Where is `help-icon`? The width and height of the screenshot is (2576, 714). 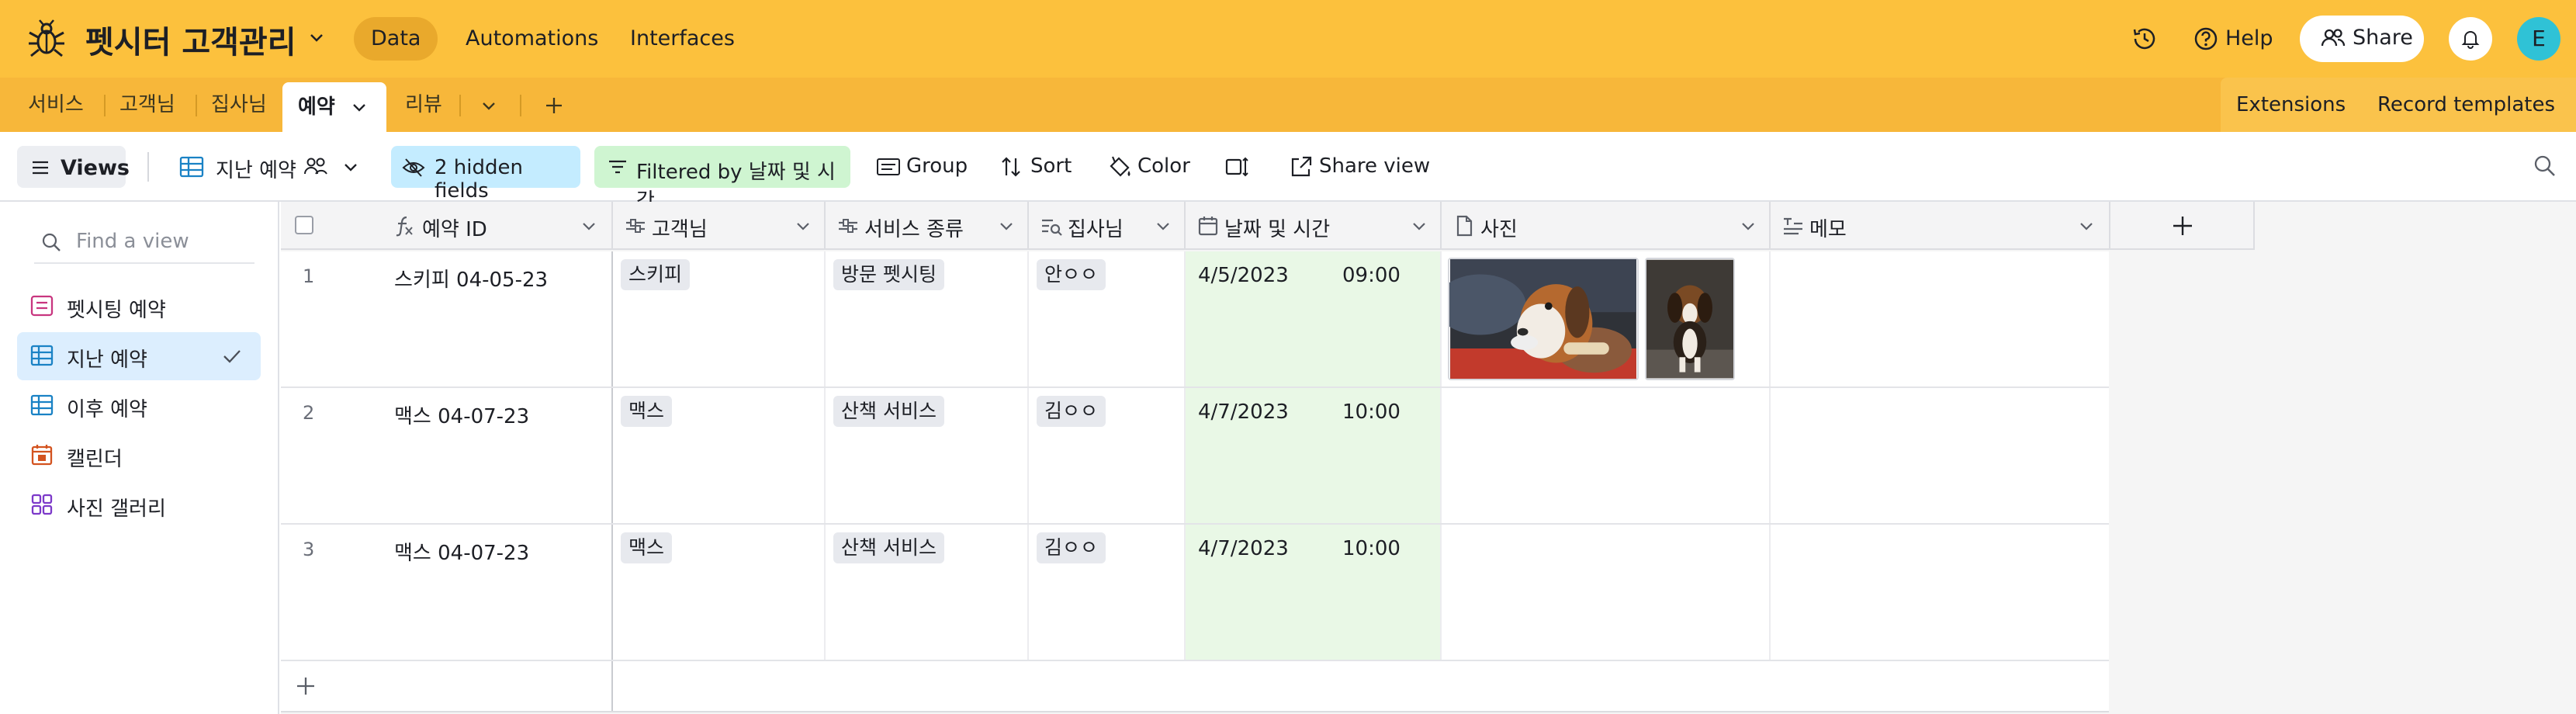 help-icon is located at coordinates (2206, 39).